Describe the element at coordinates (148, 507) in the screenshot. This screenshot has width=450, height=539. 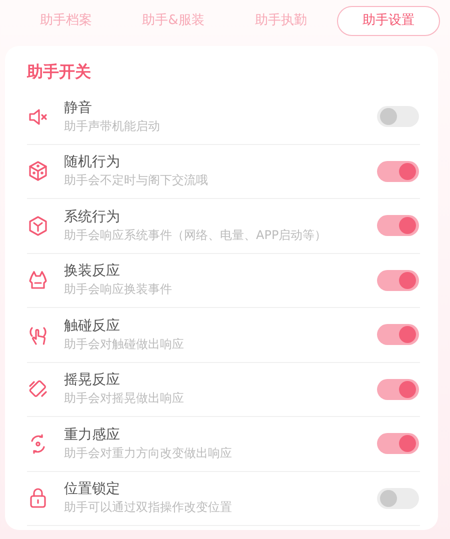
I see `setting-description: 助手可以通过双指操作改变位置` at that location.